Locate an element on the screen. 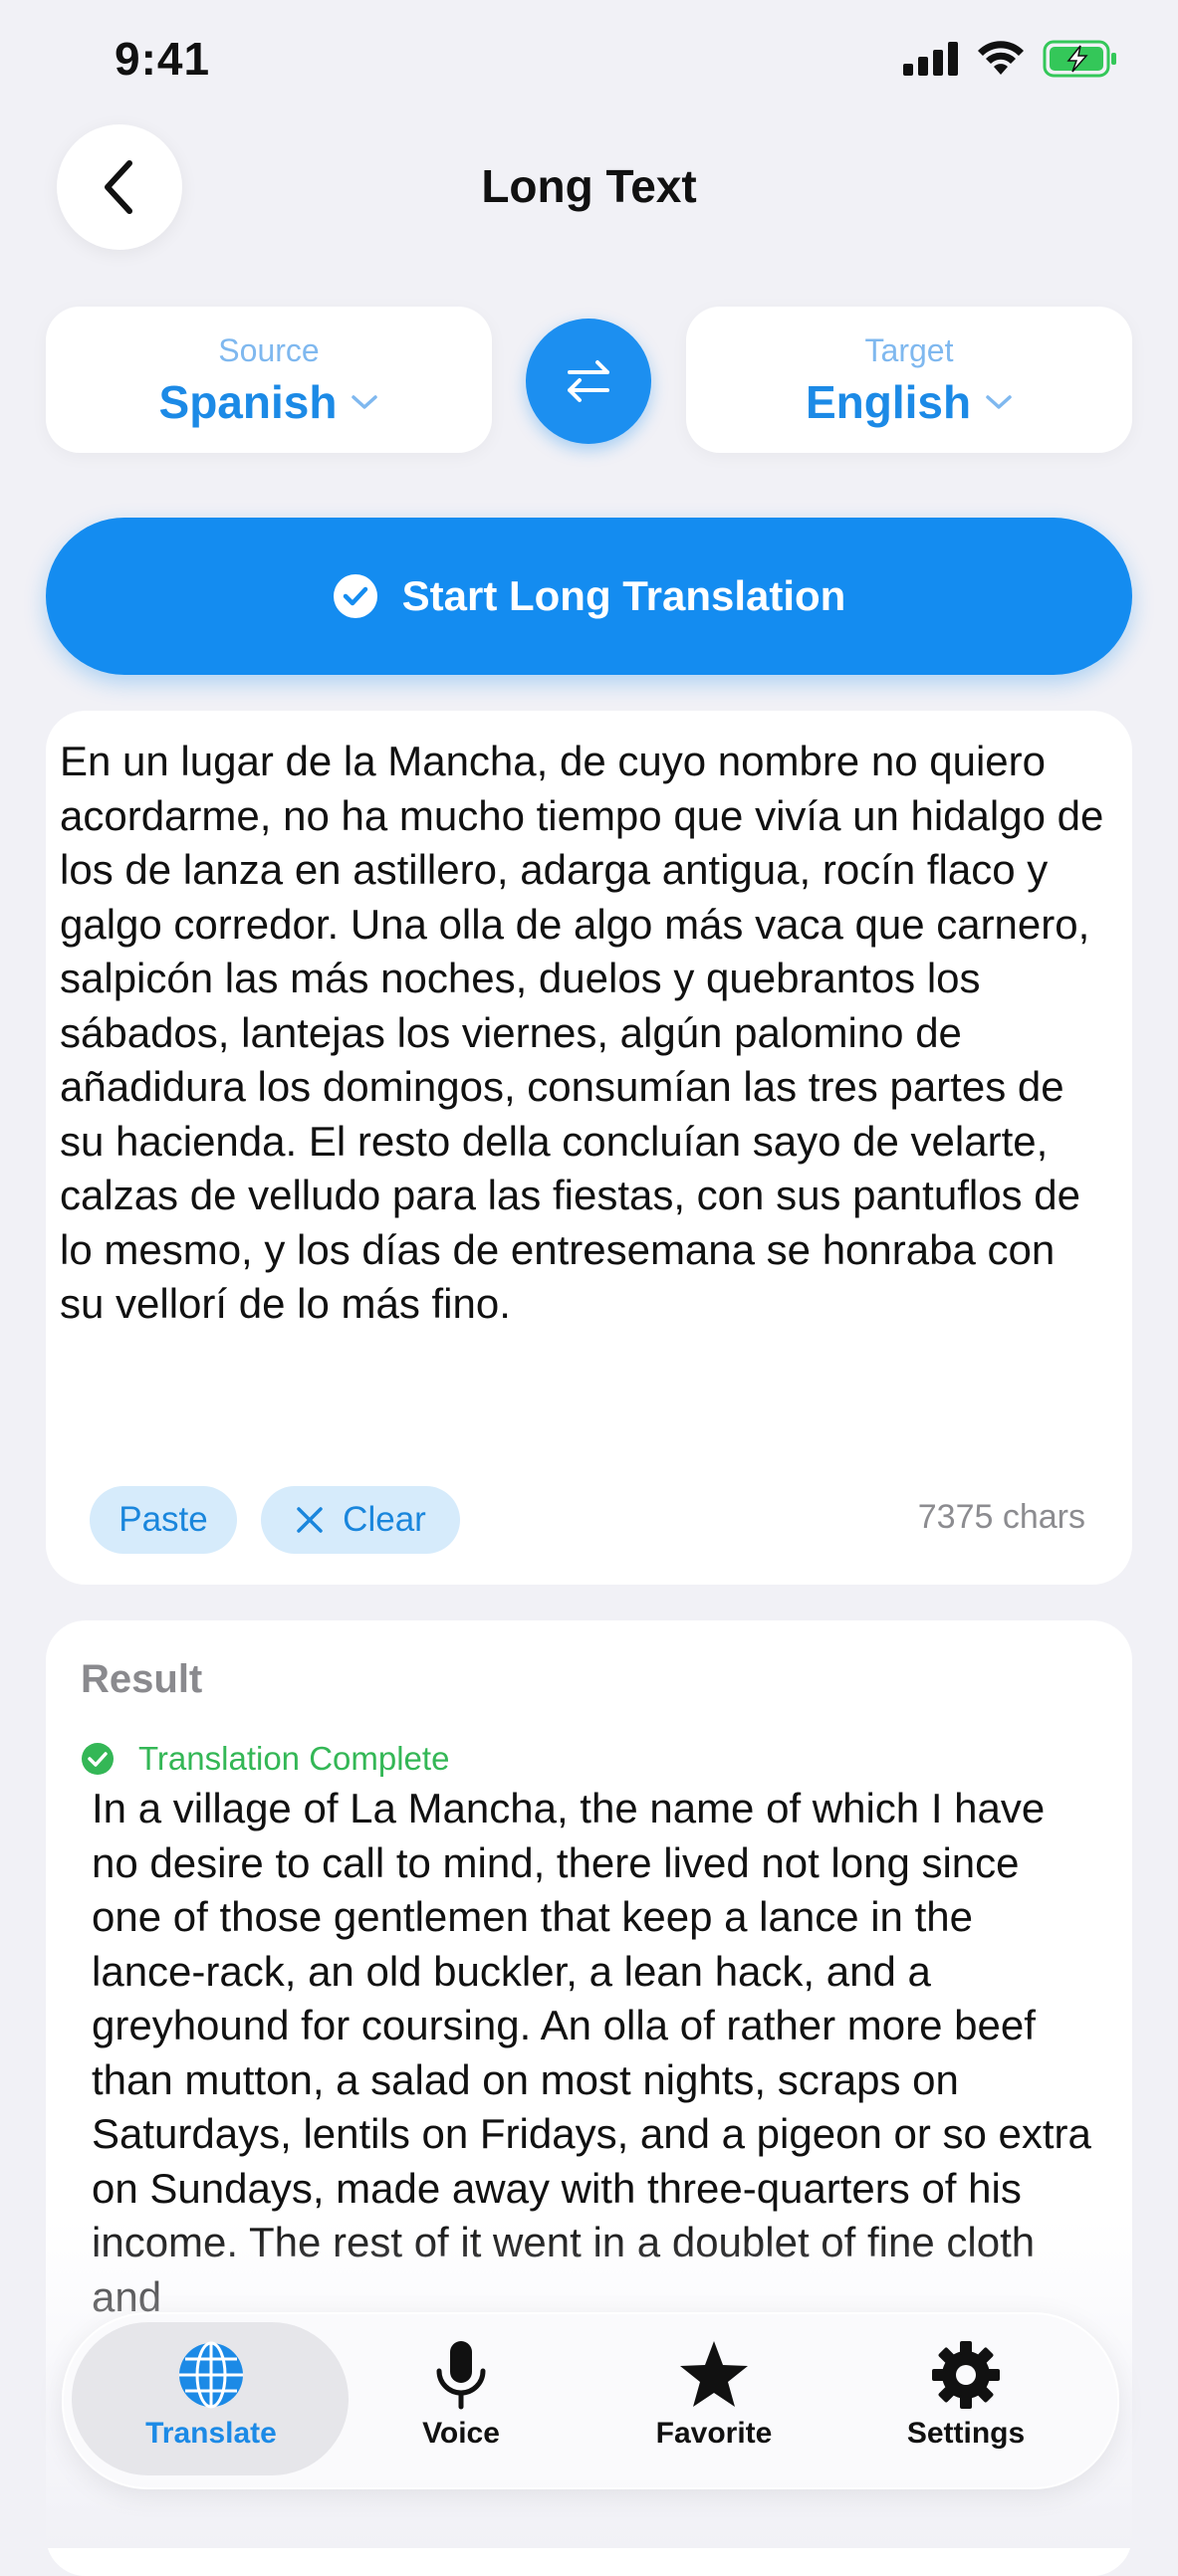  tab-favorite: Favorite is located at coordinates (713, 2404).